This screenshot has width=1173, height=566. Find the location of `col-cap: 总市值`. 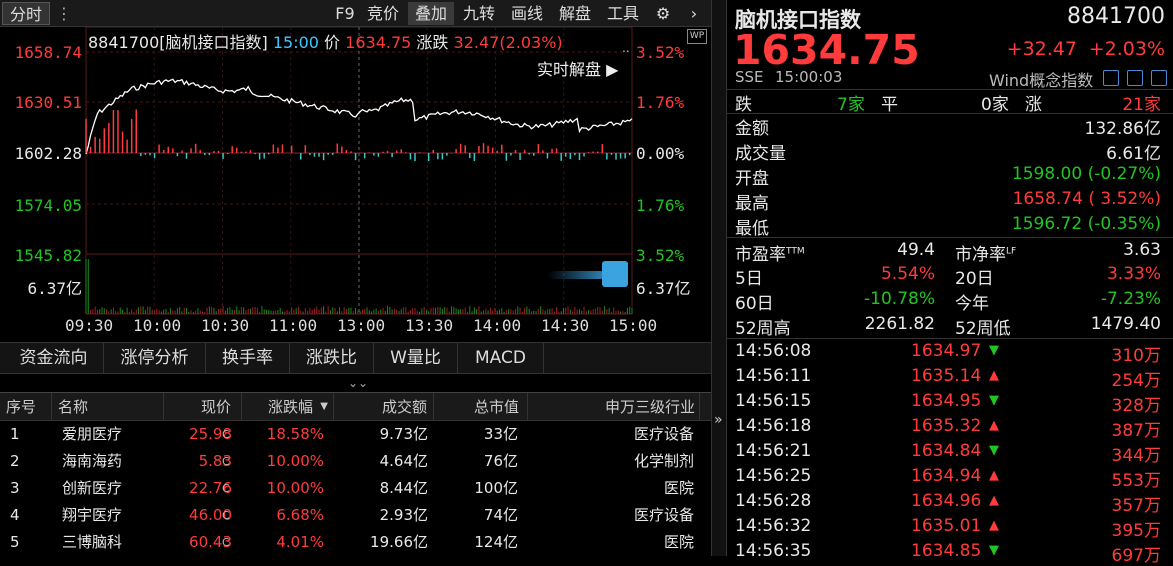

col-cap: 总市值 is located at coordinates (481, 407).